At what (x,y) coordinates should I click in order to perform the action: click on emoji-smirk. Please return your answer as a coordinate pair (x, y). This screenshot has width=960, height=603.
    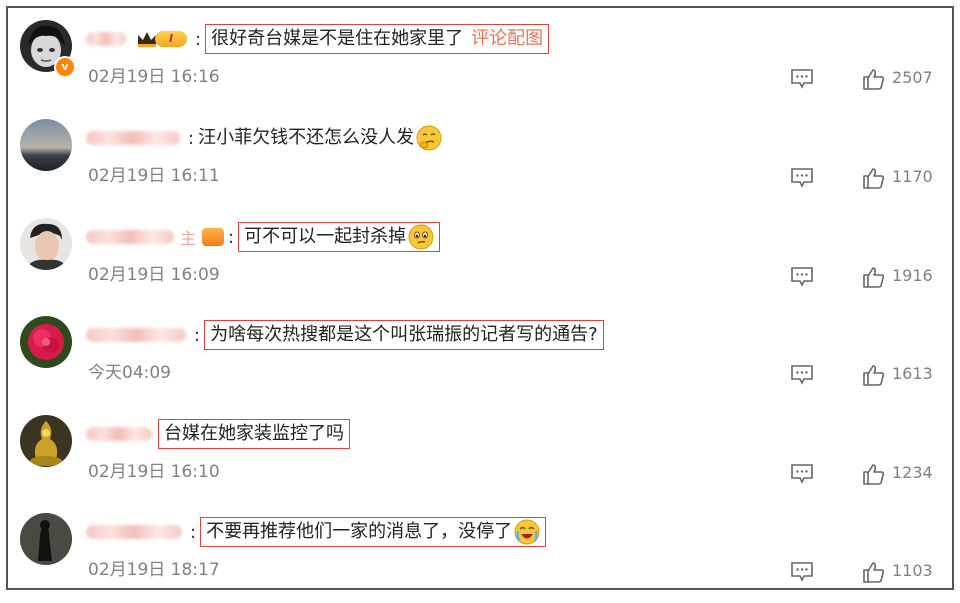
    Looking at the image, I should click on (421, 237).